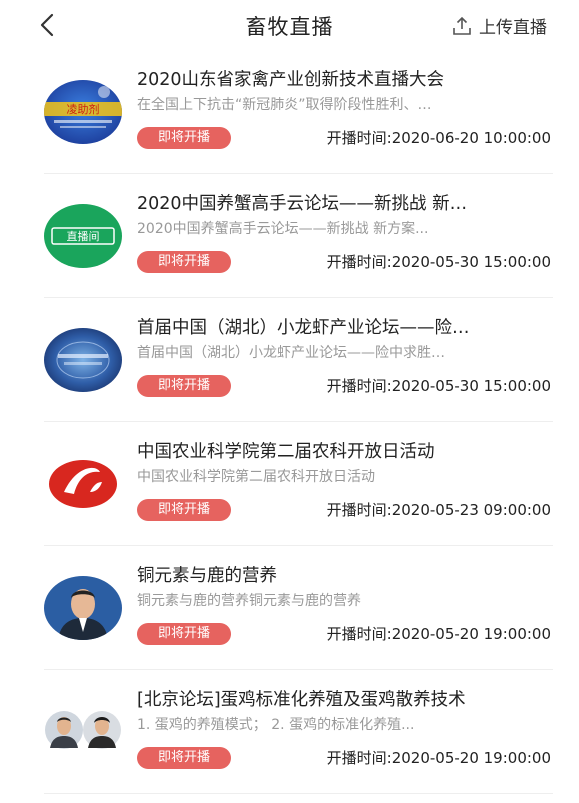  What do you see at coordinates (249, 601) in the screenshot?
I see `item-subtitle: 铜元素与鹿的营养铜元素与鹿的营养` at bounding box center [249, 601].